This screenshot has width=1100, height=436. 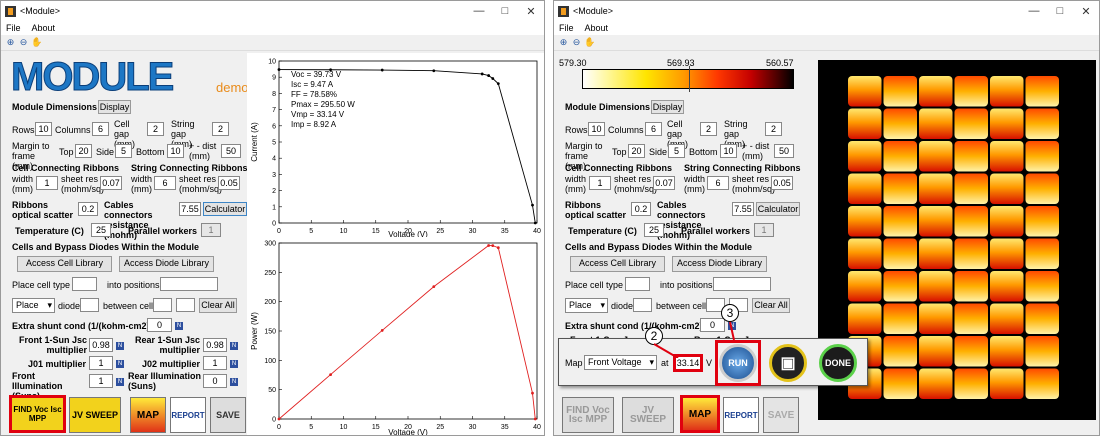 I want to click on cell-b-input, so click(x=185, y=305).